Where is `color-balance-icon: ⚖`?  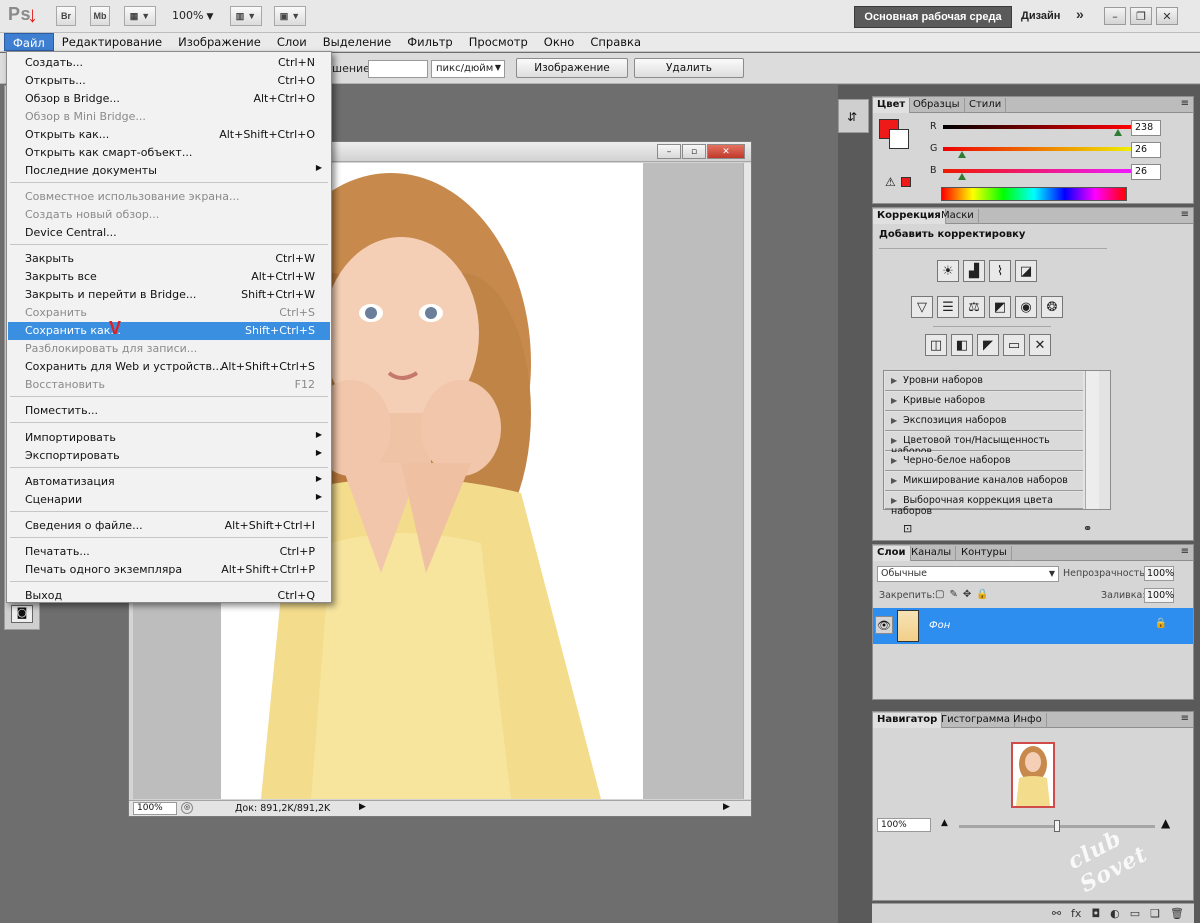 color-balance-icon: ⚖ is located at coordinates (974, 307).